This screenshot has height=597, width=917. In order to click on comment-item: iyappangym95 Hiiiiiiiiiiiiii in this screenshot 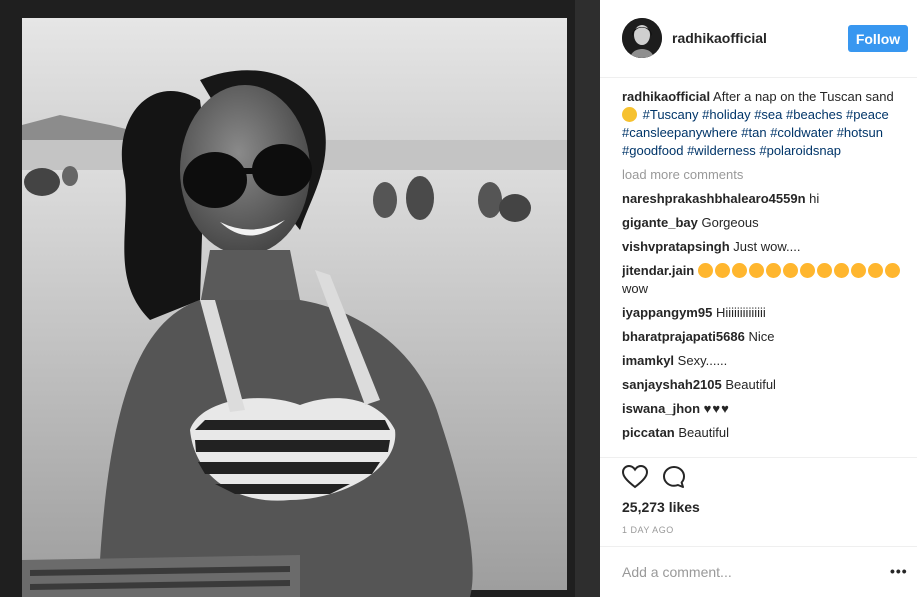, I will do `click(762, 313)`.